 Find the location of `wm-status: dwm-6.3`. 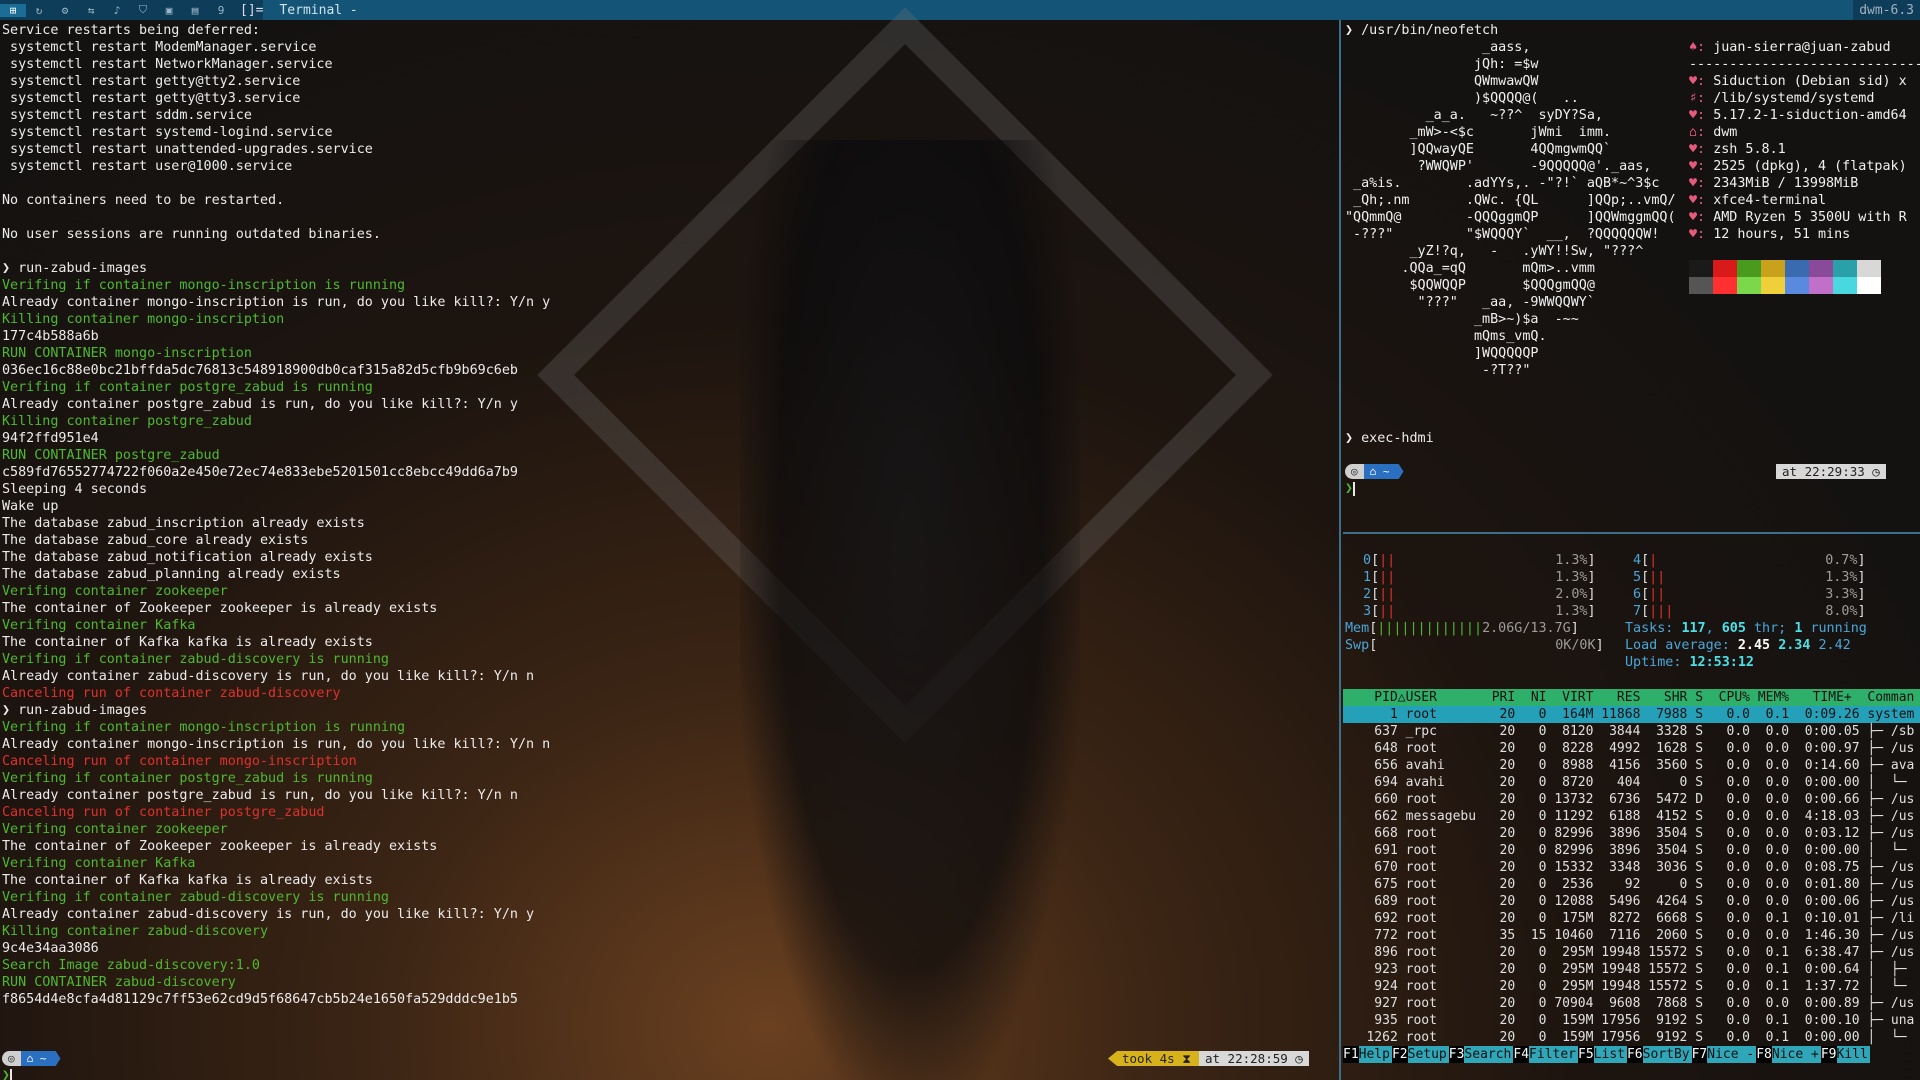

wm-status: dwm-6.3 is located at coordinates (1886, 10).